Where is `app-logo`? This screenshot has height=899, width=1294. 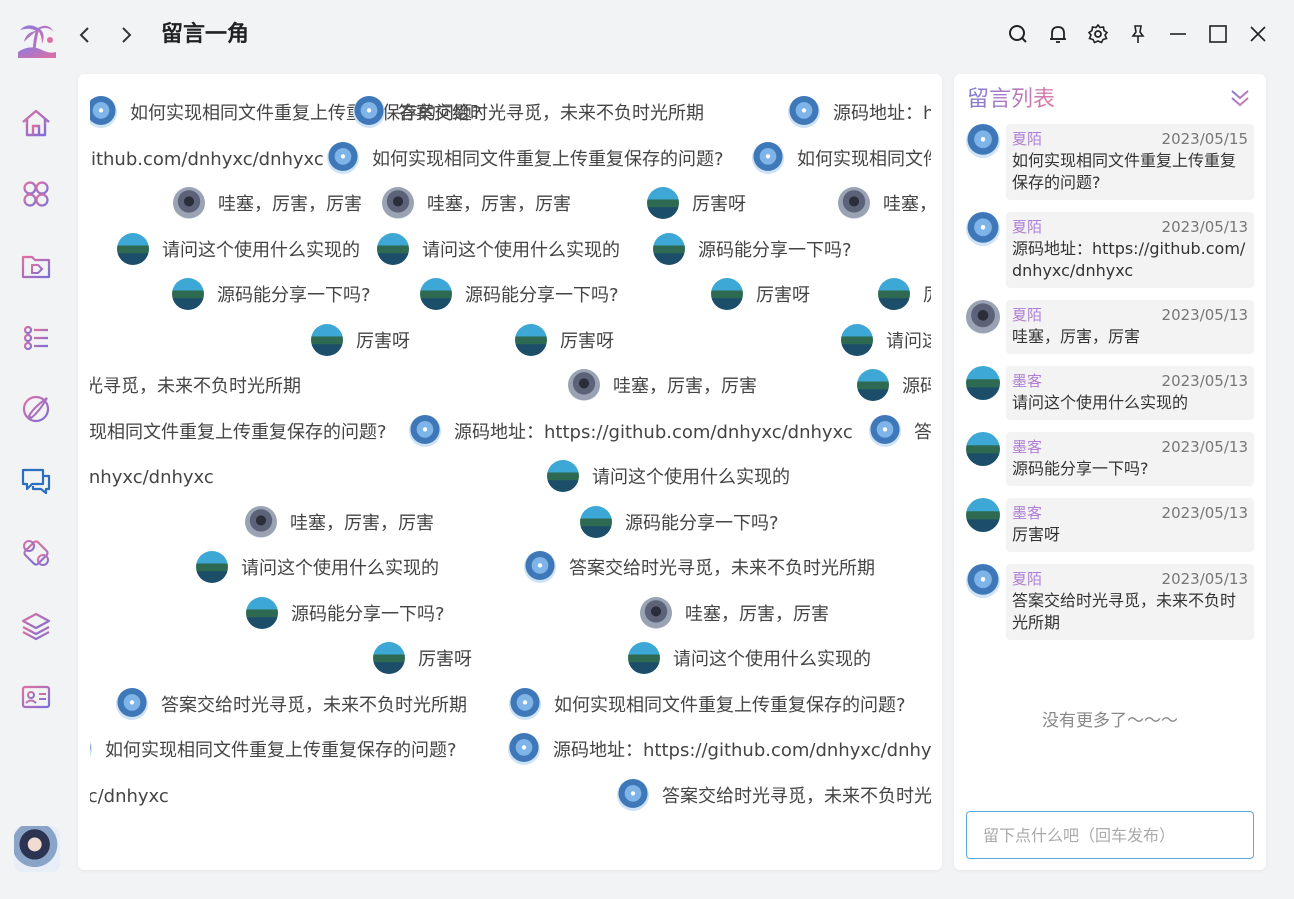
app-logo is located at coordinates (36, 40).